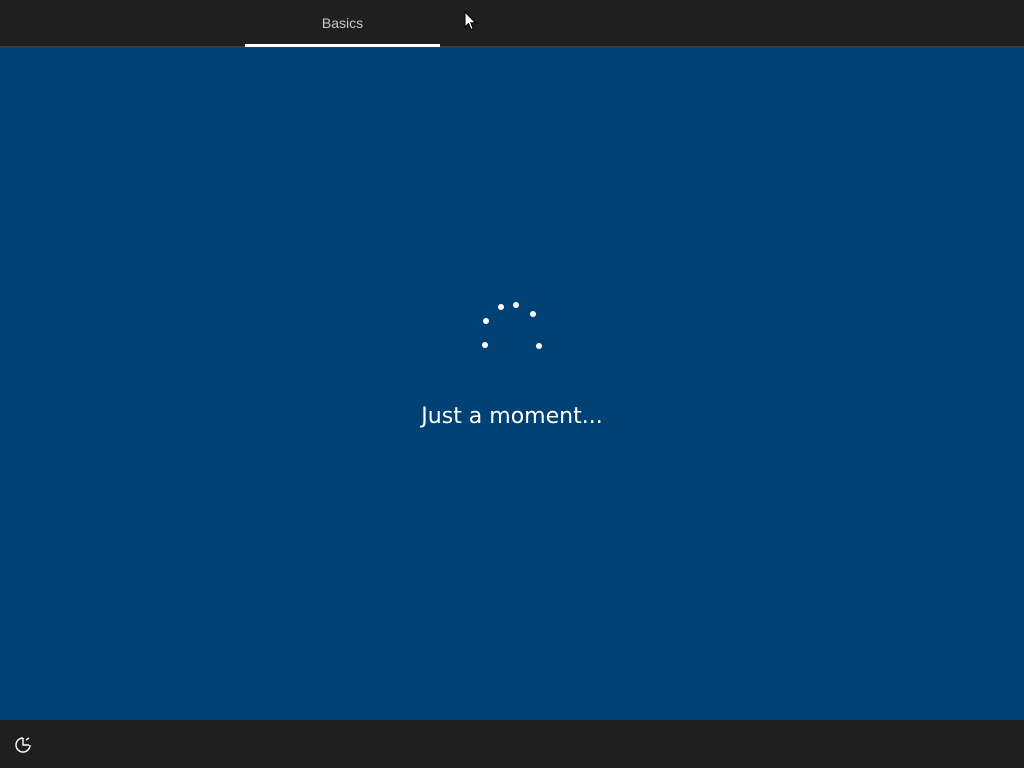 This screenshot has height=768, width=1024. I want to click on mouse-pointer-icon, so click(470, 21).